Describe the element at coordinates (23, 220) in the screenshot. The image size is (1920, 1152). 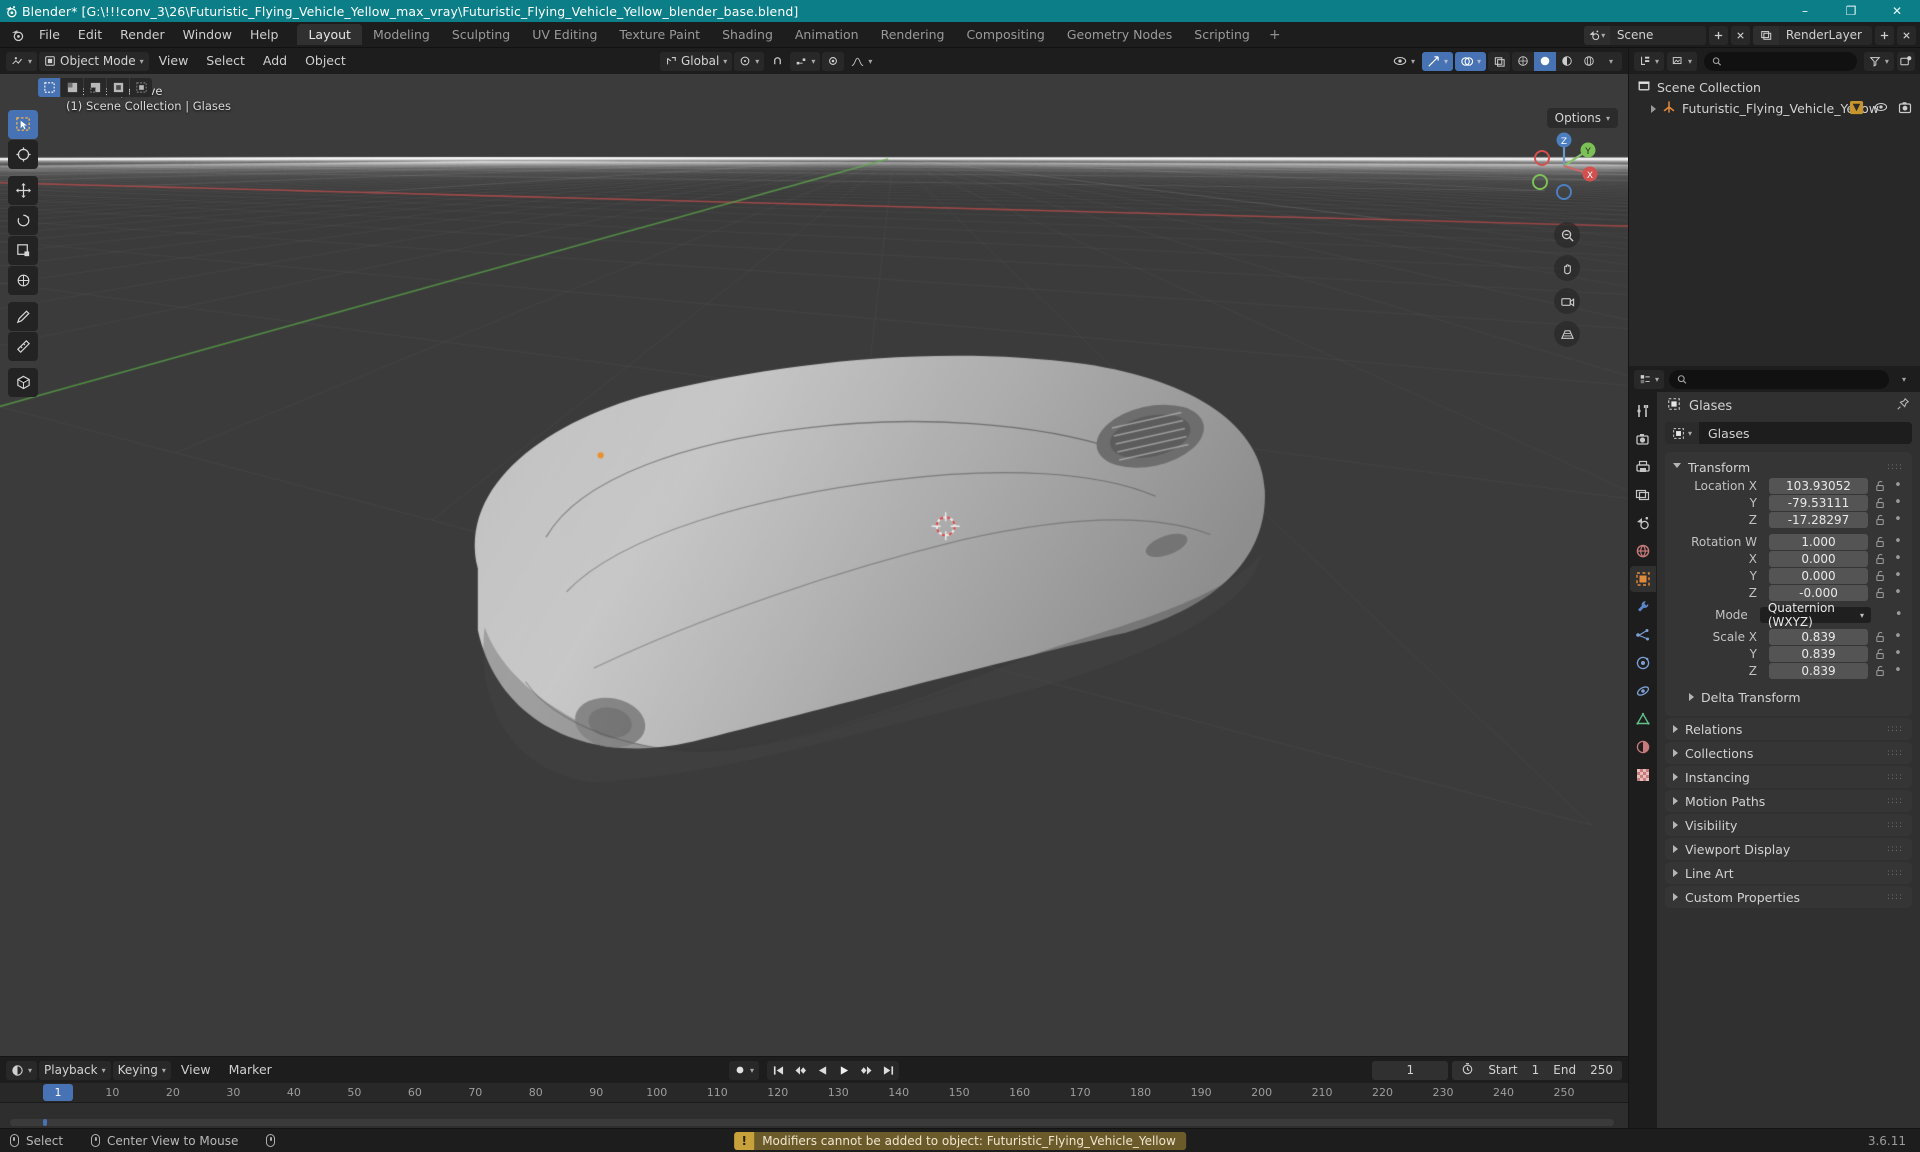
I see `tool-rotate` at that location.